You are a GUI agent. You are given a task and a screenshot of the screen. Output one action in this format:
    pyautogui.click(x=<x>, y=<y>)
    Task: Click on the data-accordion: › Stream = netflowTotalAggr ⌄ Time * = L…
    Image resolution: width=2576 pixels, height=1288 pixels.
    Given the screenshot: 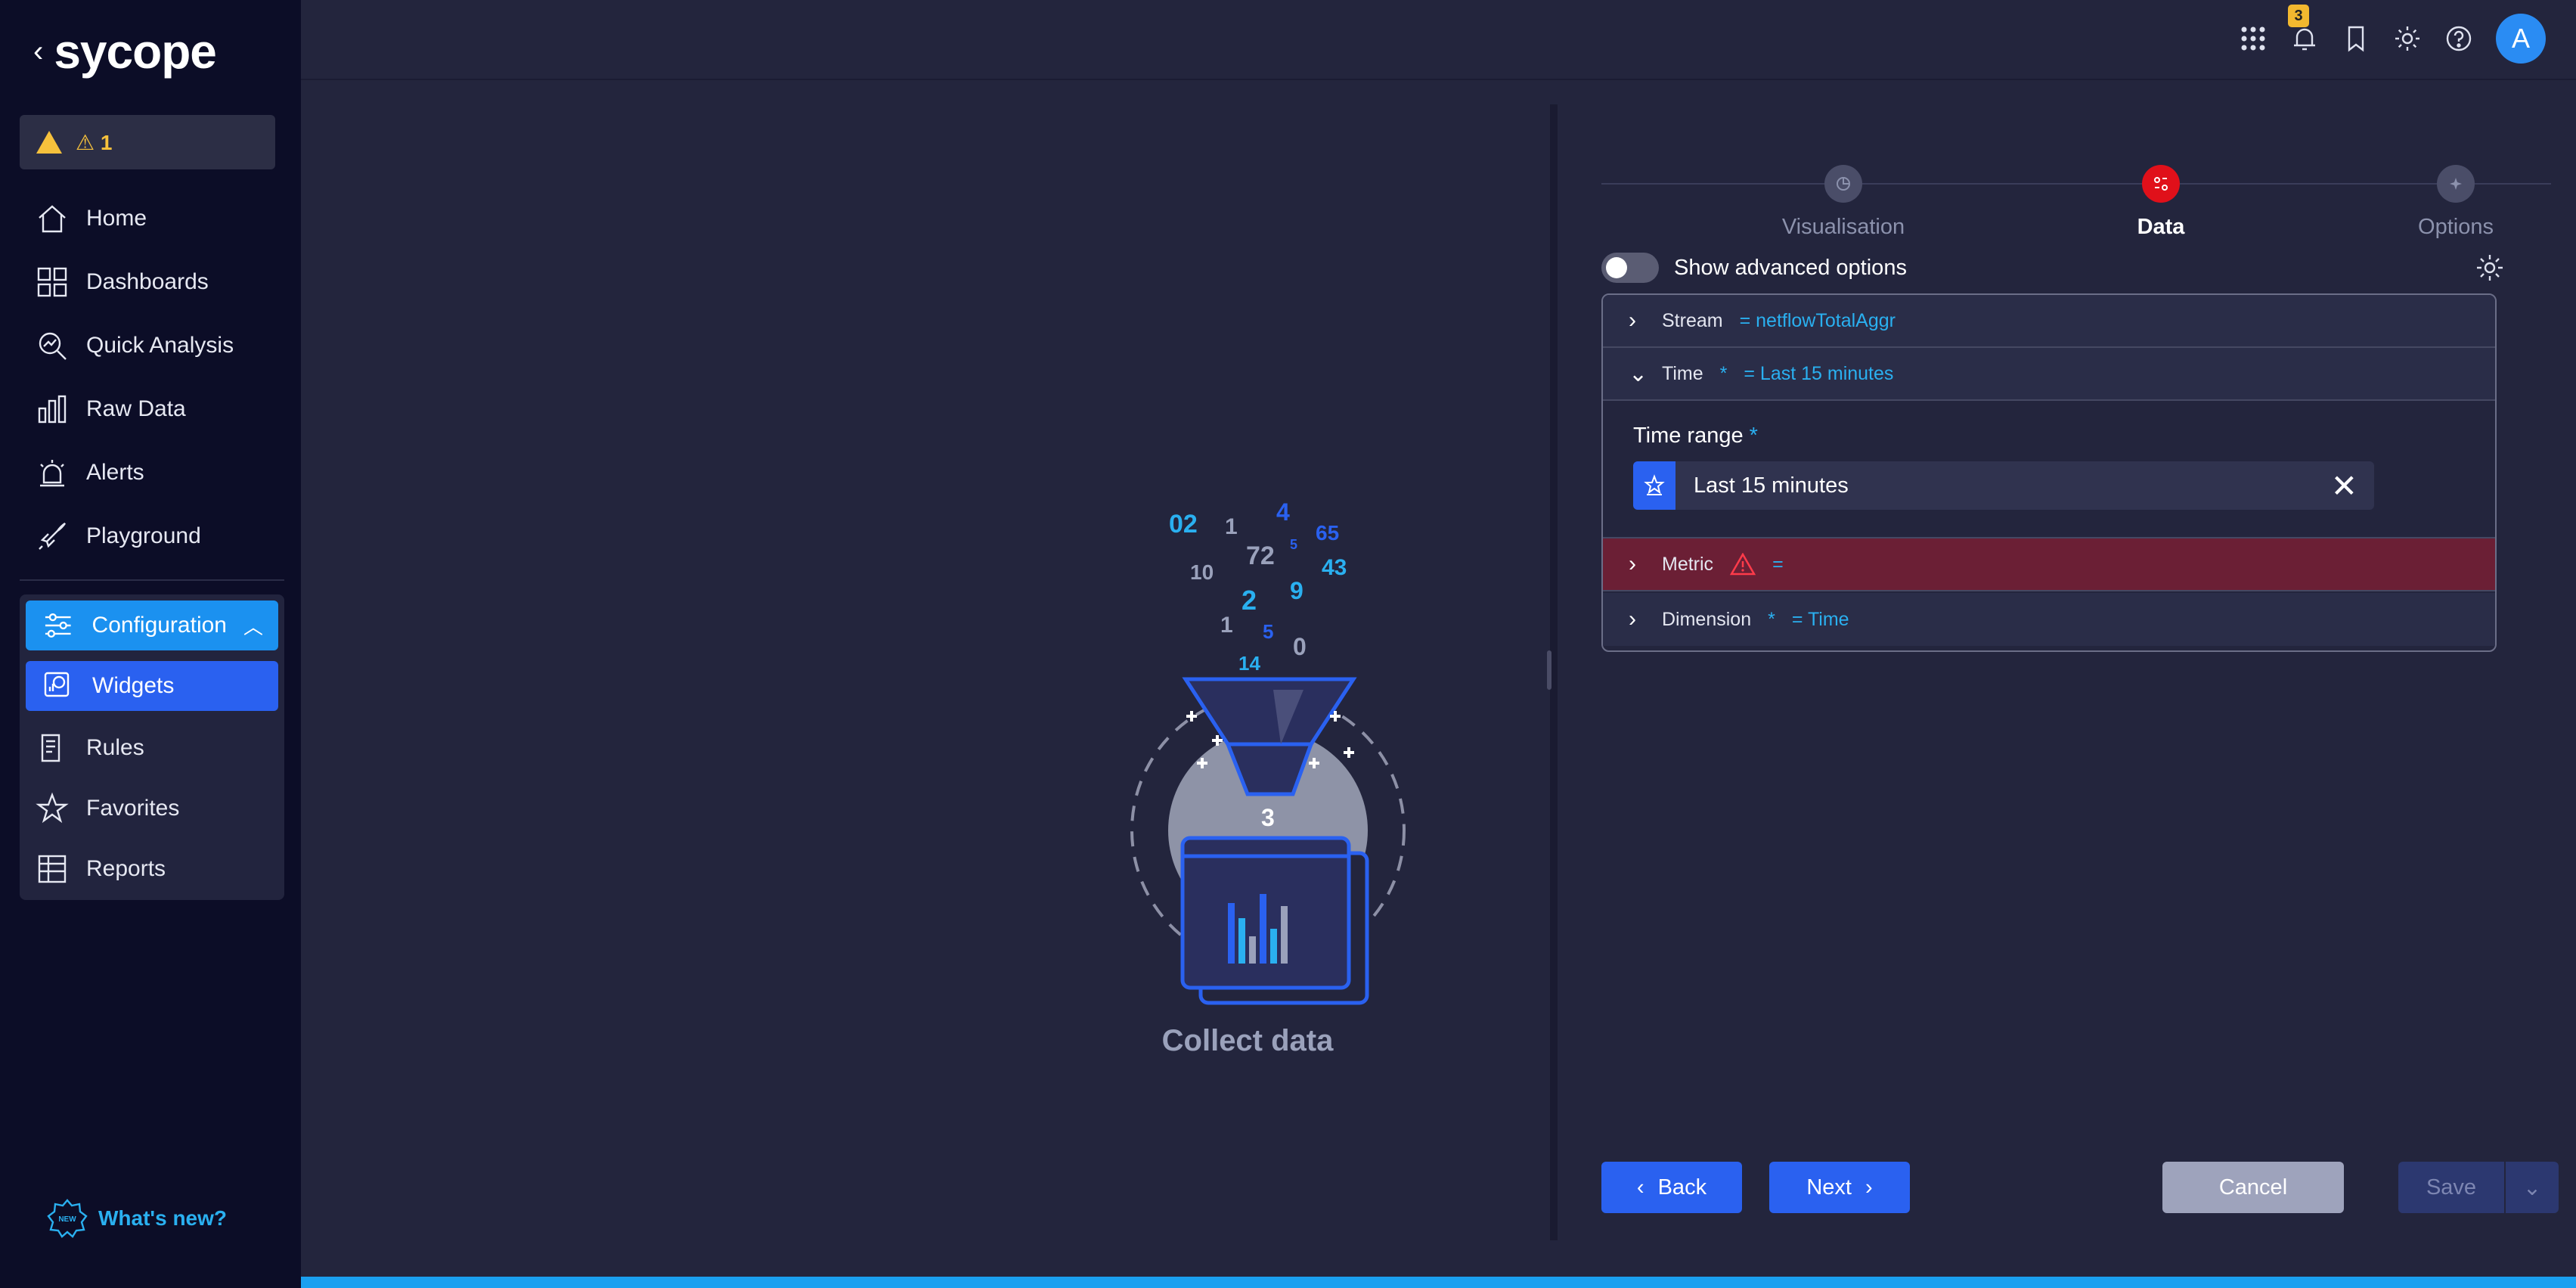 What is the action you would take?
    pyautogui.click(x=2049, y=472)
    